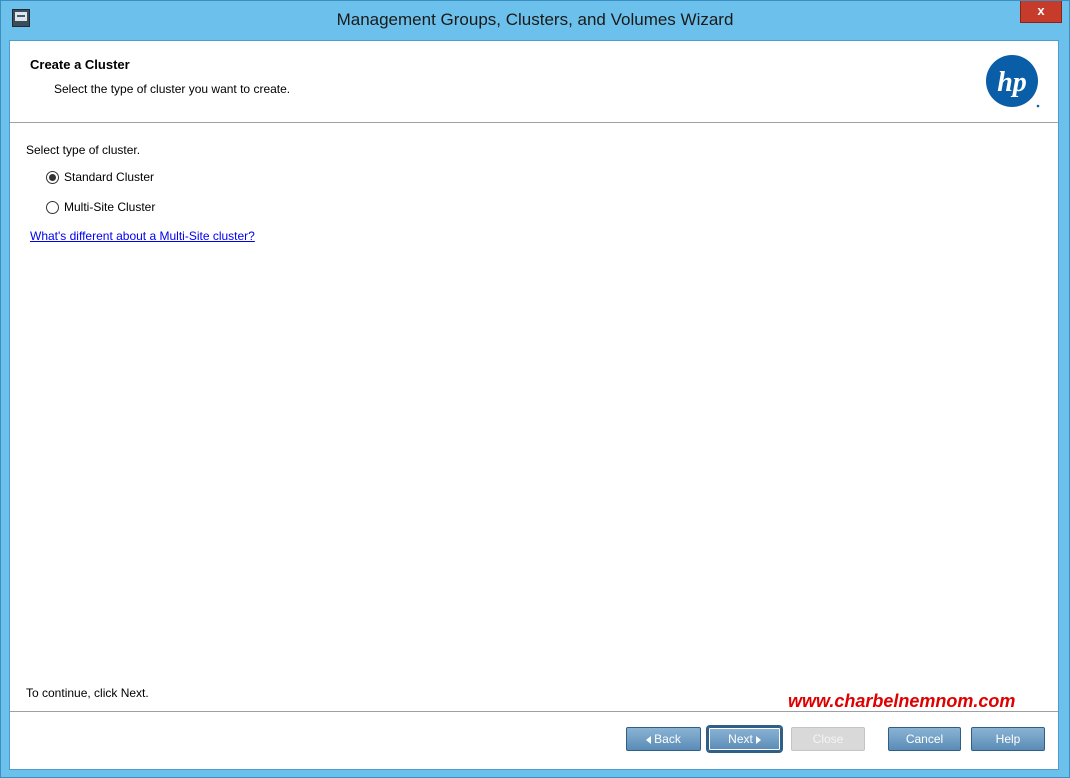  What do you see at coordinates (109, 177) in the screenshot?
I see `standard-cluster-label: Standard Cluster` at bounding box center [109, 177].